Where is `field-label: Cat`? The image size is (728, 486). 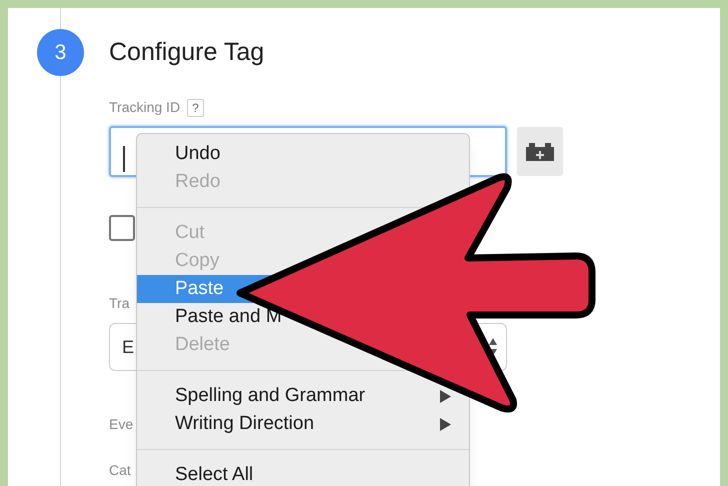
field-label: Cat is located at coordinates (120, 470).